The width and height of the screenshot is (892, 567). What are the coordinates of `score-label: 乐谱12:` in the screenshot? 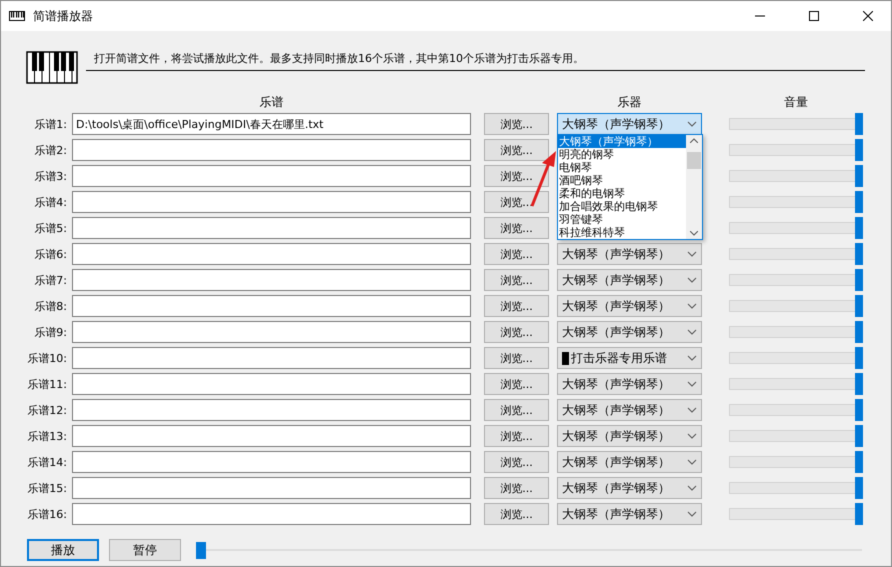 It's located at (46, 410).